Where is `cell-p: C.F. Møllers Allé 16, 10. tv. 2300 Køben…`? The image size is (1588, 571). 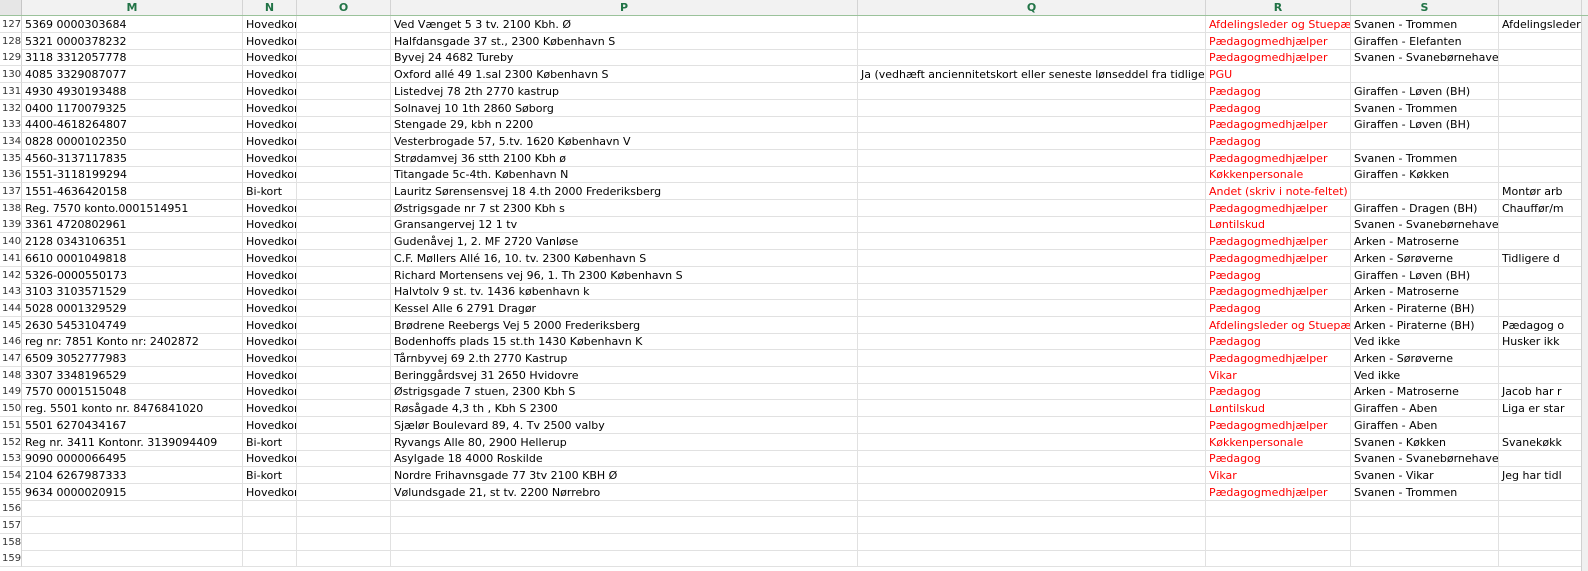
cell-p: C.F. Møllers Allé 16, 10. tv. 2300 Køben… is located at coordinates (624, 258).